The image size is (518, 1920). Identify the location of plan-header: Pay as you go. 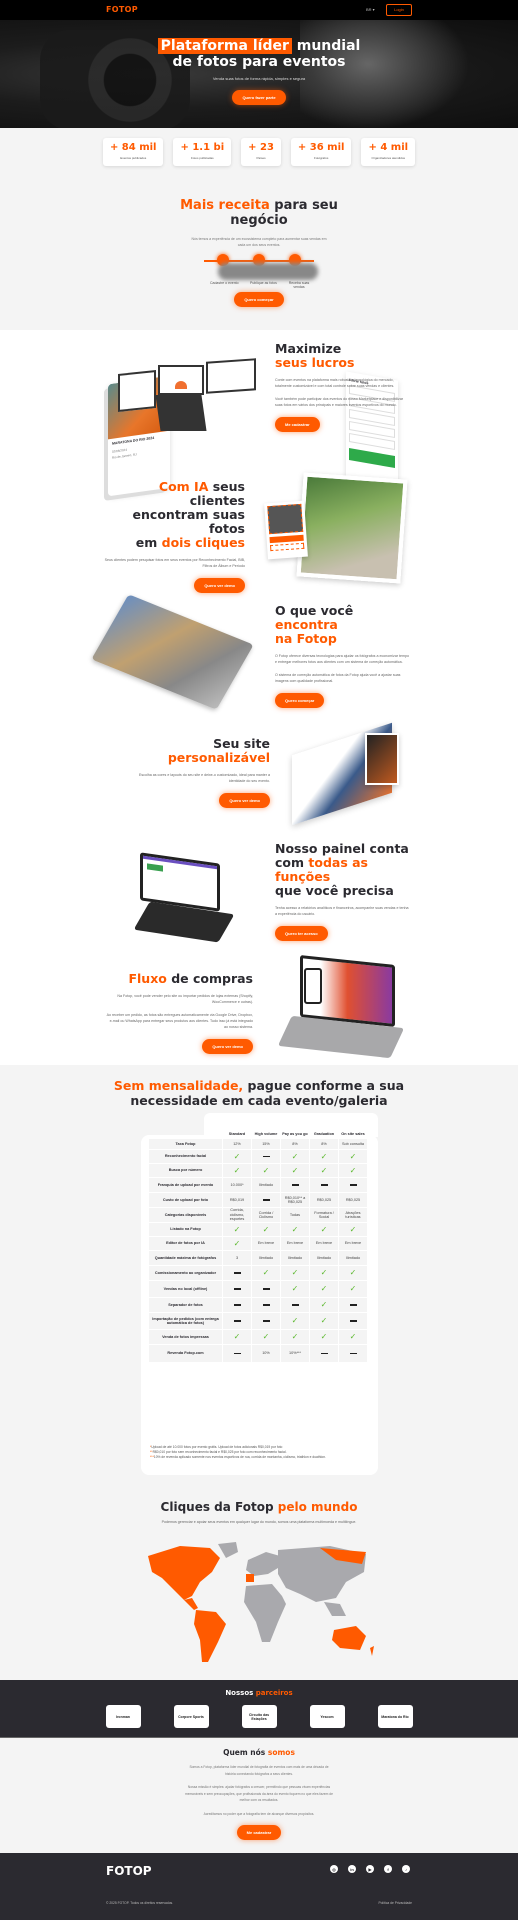
(295, 1134).